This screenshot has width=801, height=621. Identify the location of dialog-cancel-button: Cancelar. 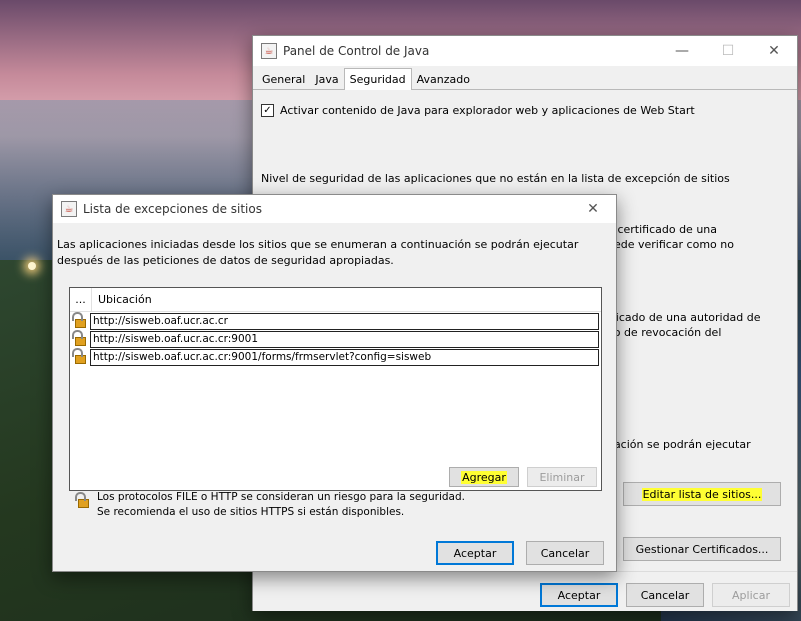
(565, 553).